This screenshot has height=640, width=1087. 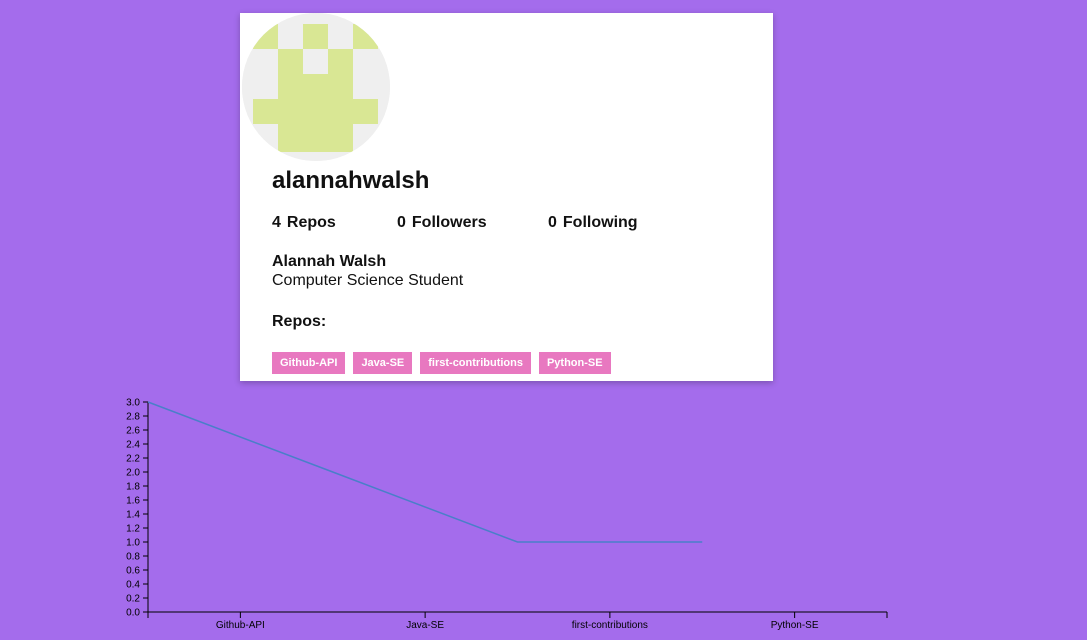 What do you see at coordinates (133, 417) in the screenshot?
I see `y-tick-label: 2.8` at bounding box center [133, 417].